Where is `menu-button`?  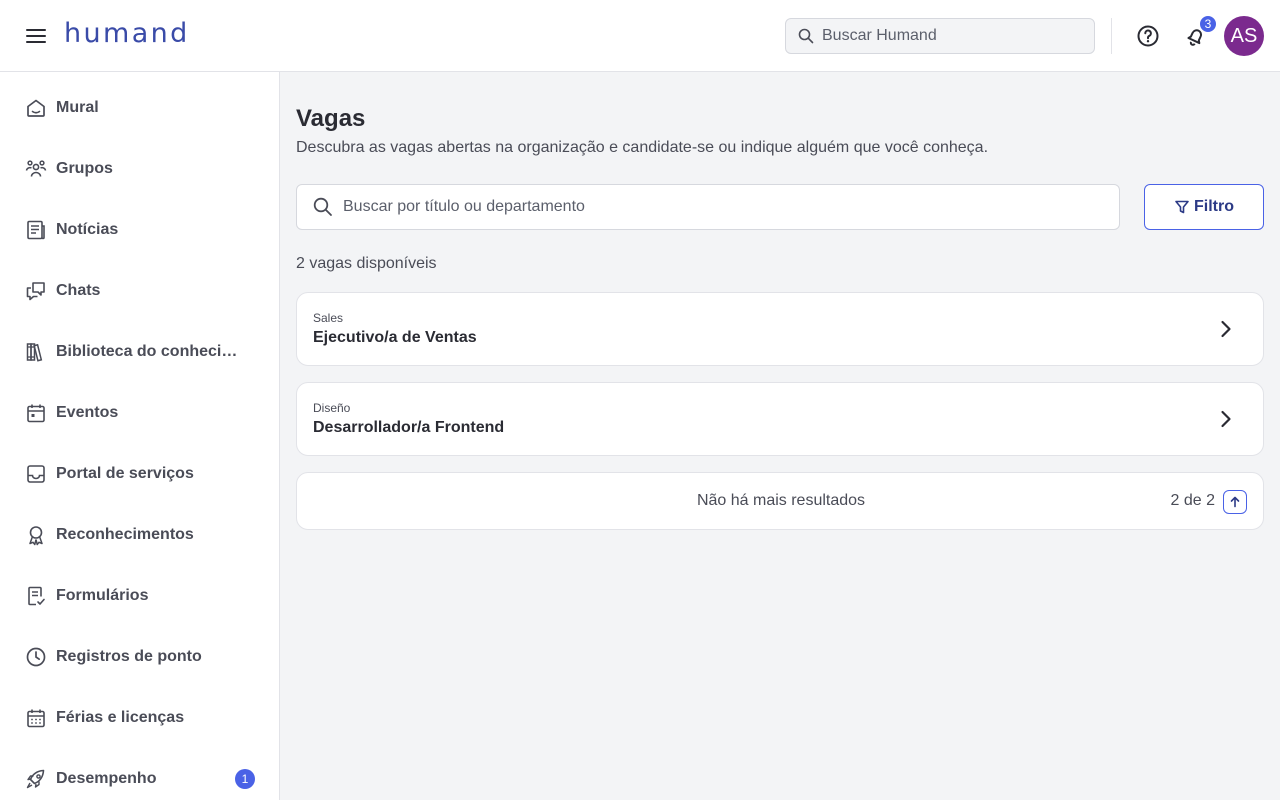
menu-button is located at coordinates (36, 36).